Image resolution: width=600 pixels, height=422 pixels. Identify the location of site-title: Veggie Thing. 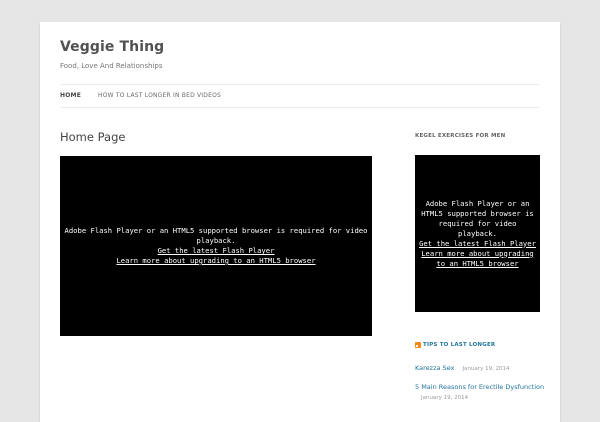
(112, 47).